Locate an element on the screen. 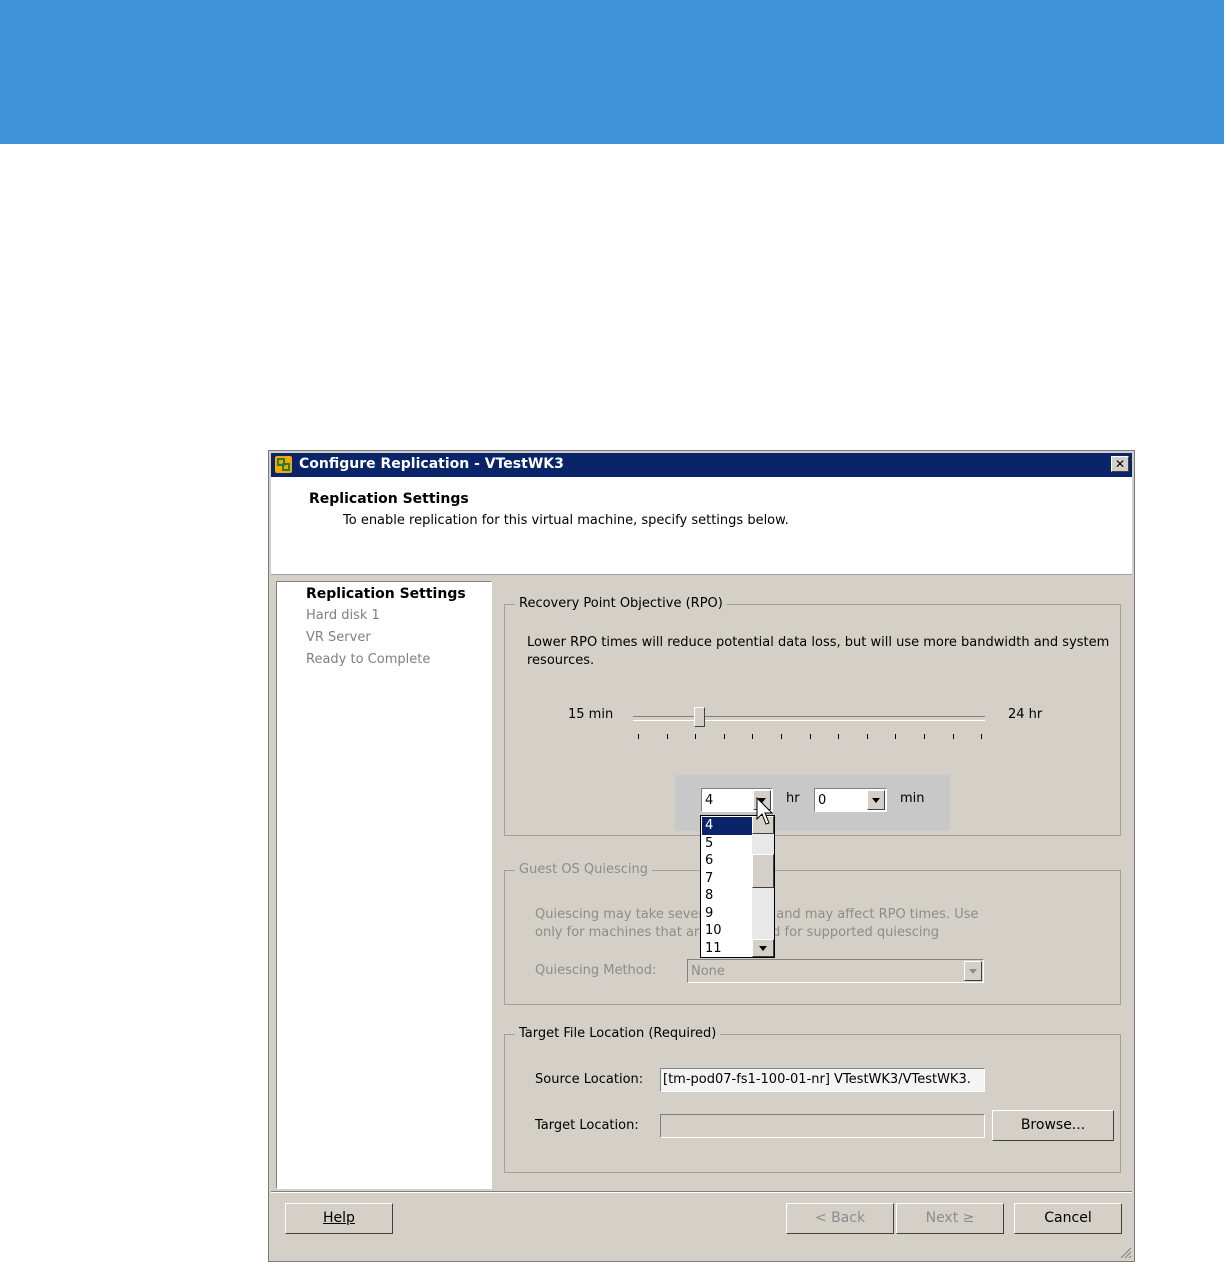 The image size is (1224, 1262). help-label: Help is located at coordinates (339, 1218).